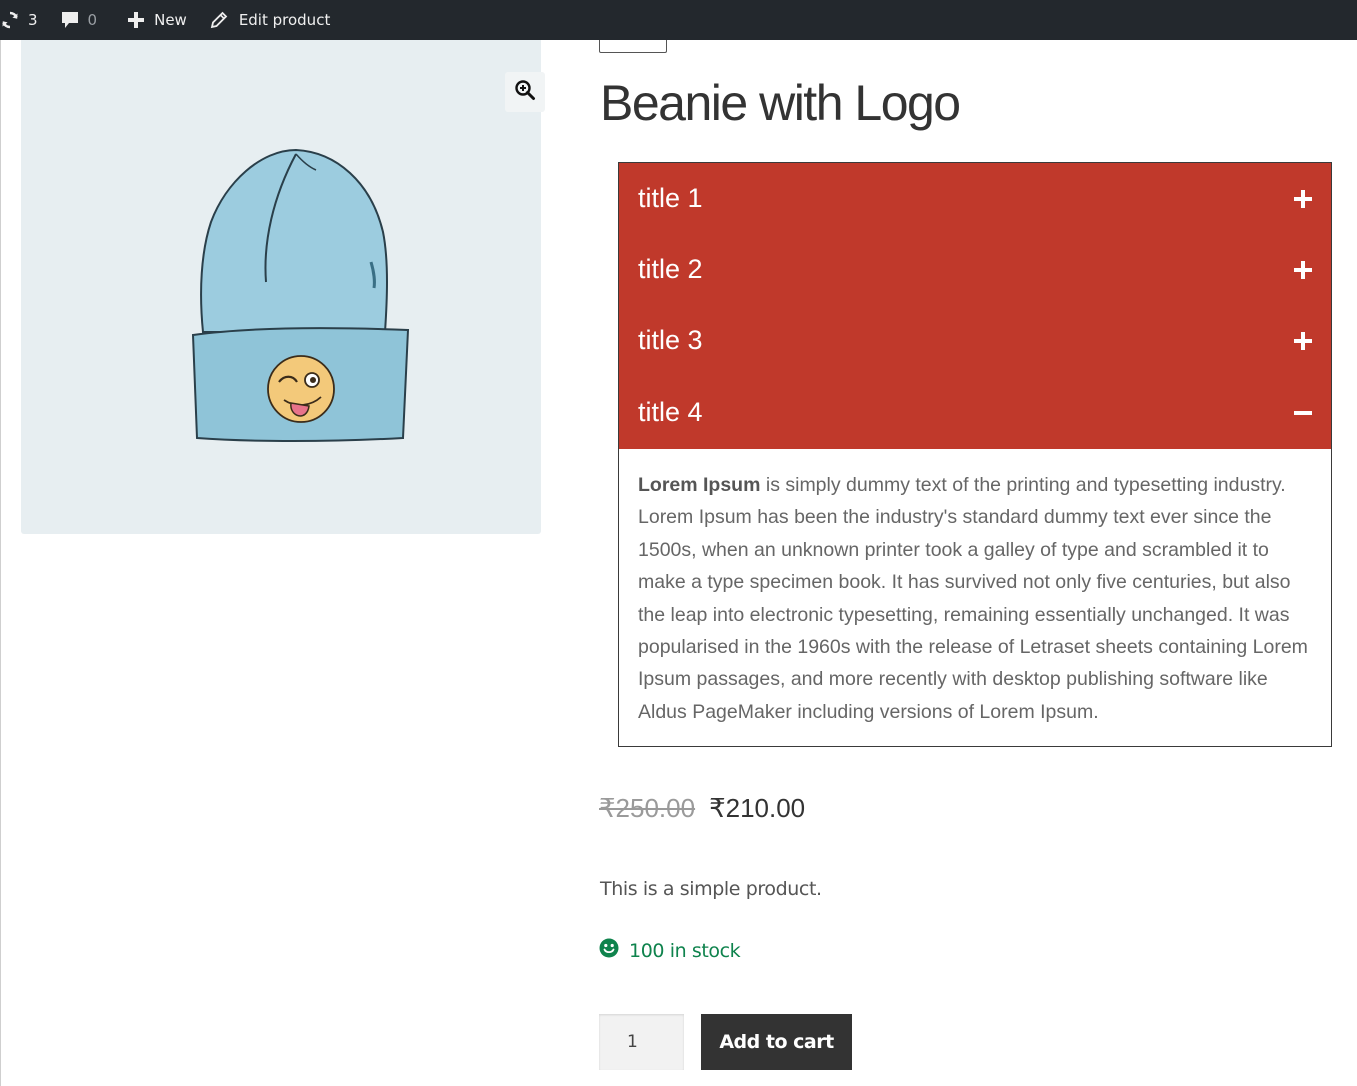 This screenshot has width=1357, height=1086. I want to click on stock-status: 100 in stock, so click(670, 950).